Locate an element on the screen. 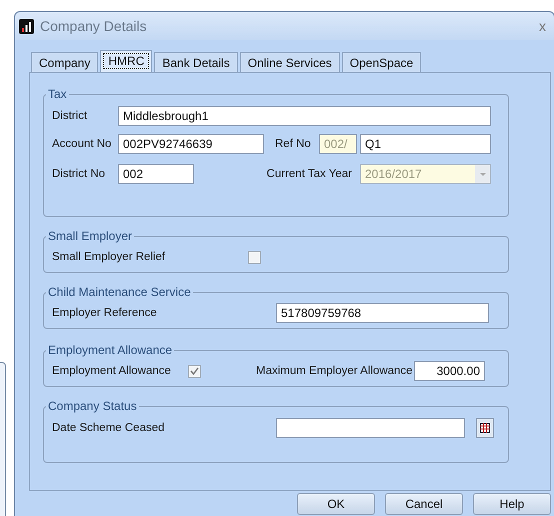  input-field: 002 is located at coordinates (156, 174).